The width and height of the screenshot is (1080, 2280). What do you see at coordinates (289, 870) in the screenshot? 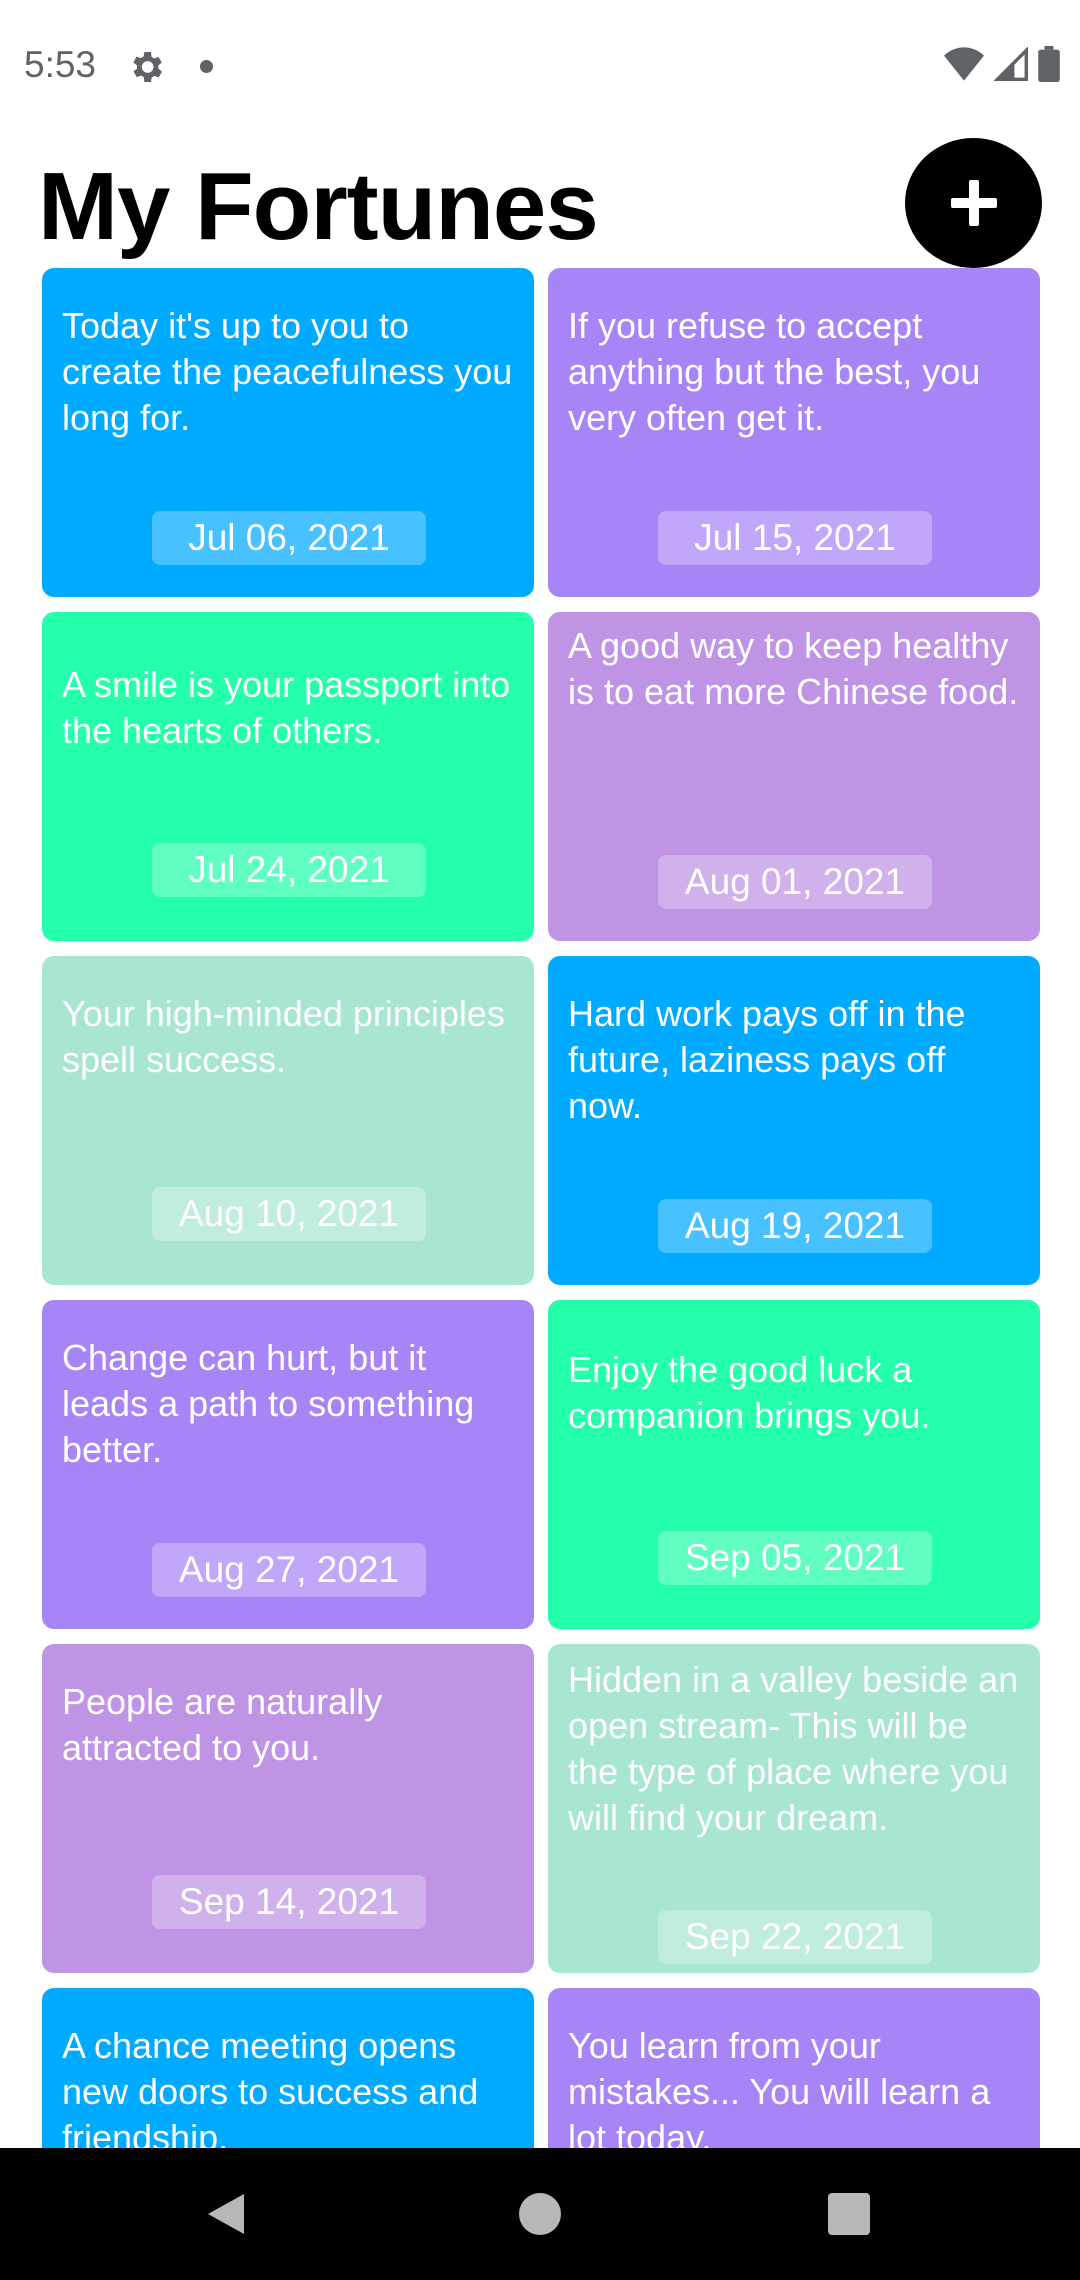
I see `fortune-date: Jul 24, 2021` at bounding box center [289, 870].